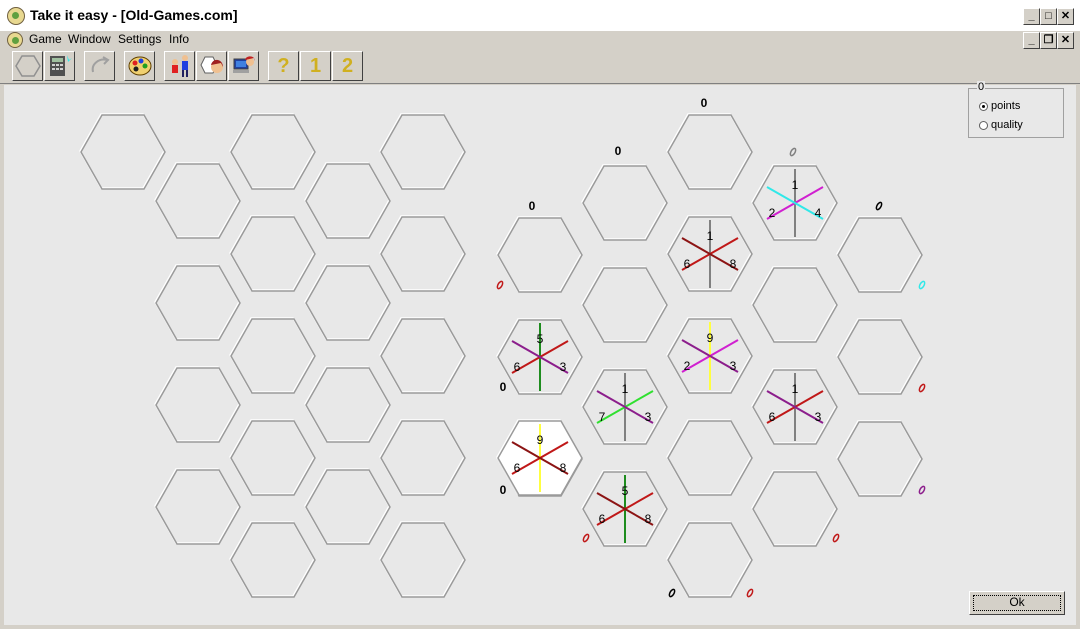 This screenshot has width=1080, height=629. Describe the element at coordinates (818, 213) in the screenshot. I see `tile-right-number: 4` at that location.